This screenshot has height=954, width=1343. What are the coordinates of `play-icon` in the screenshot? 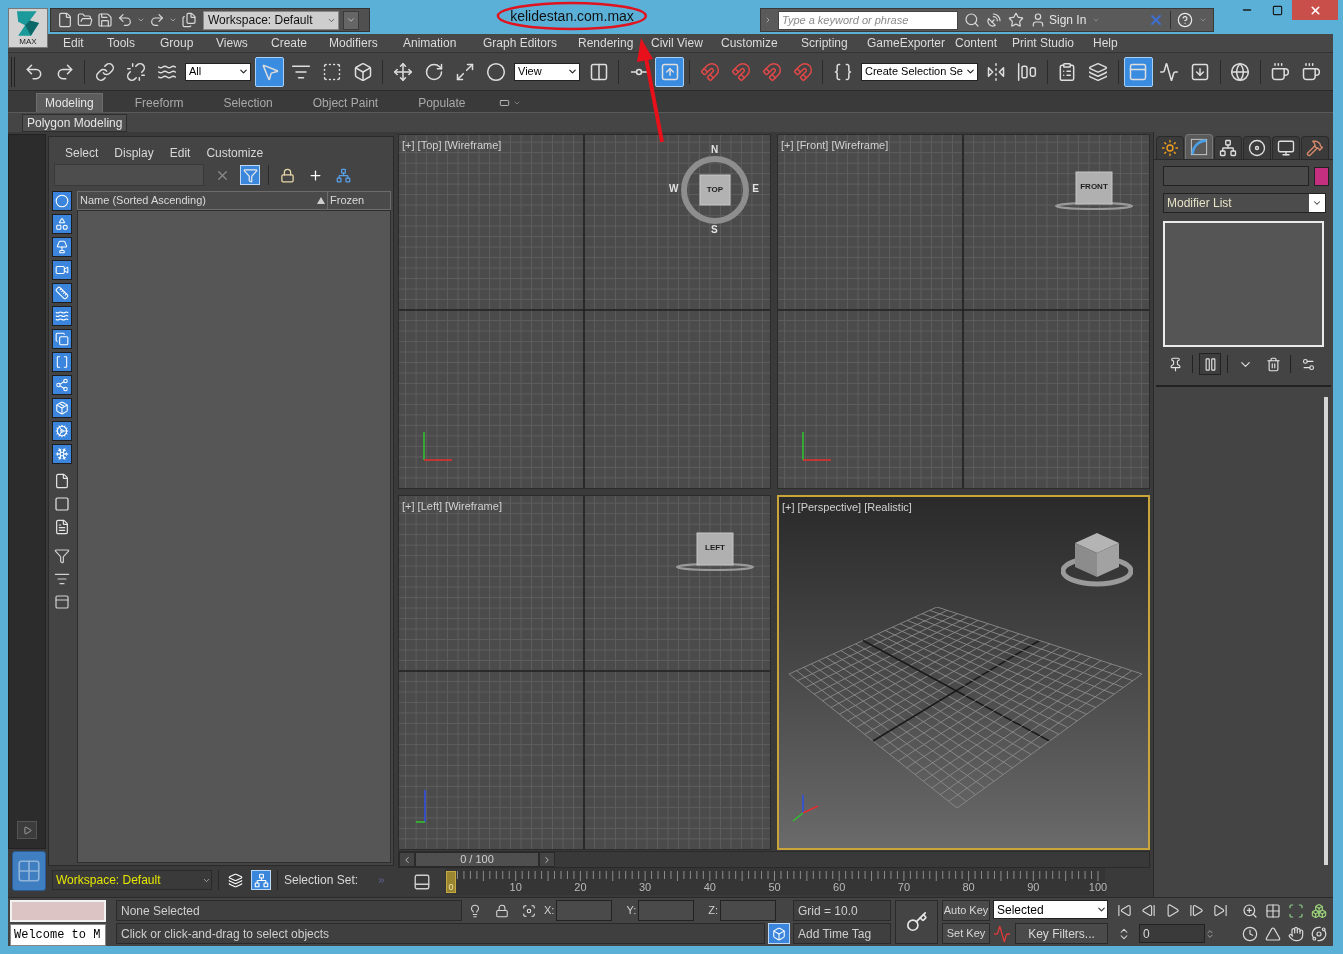 It's located at (1172, 910).